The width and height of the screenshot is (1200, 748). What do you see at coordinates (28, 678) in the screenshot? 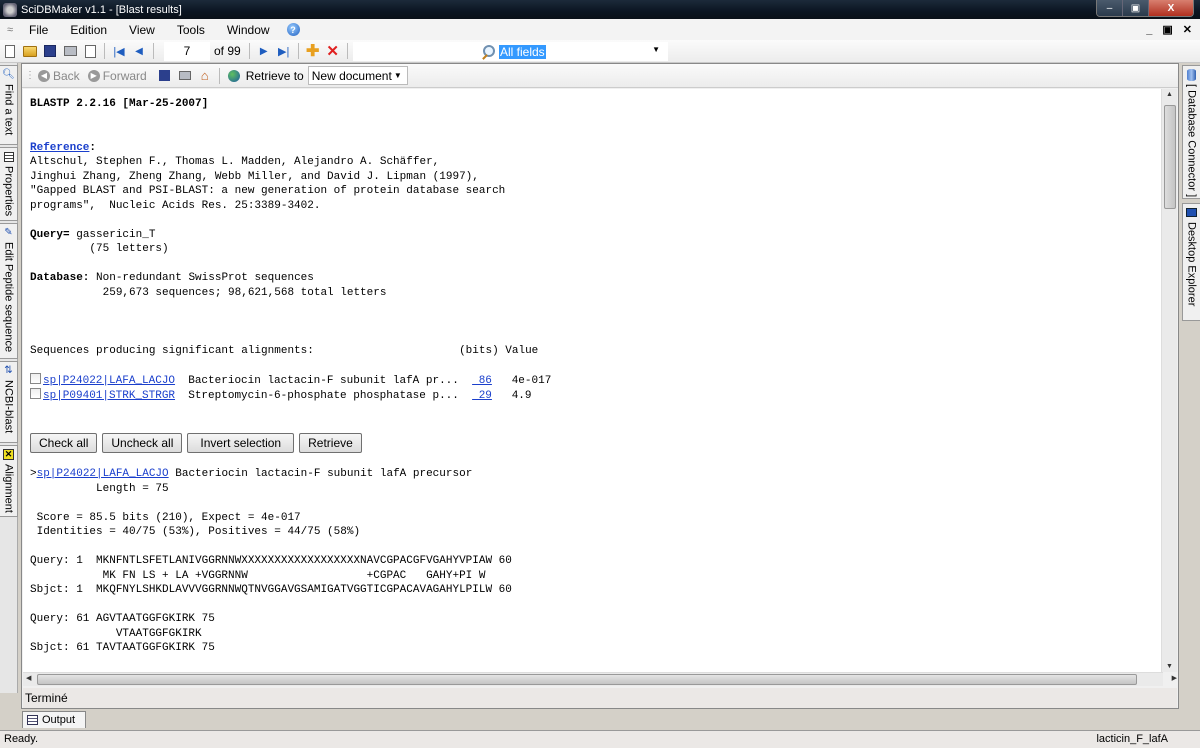
I see `scroll-left-icon: ◀` at bounding box center [28, 678].